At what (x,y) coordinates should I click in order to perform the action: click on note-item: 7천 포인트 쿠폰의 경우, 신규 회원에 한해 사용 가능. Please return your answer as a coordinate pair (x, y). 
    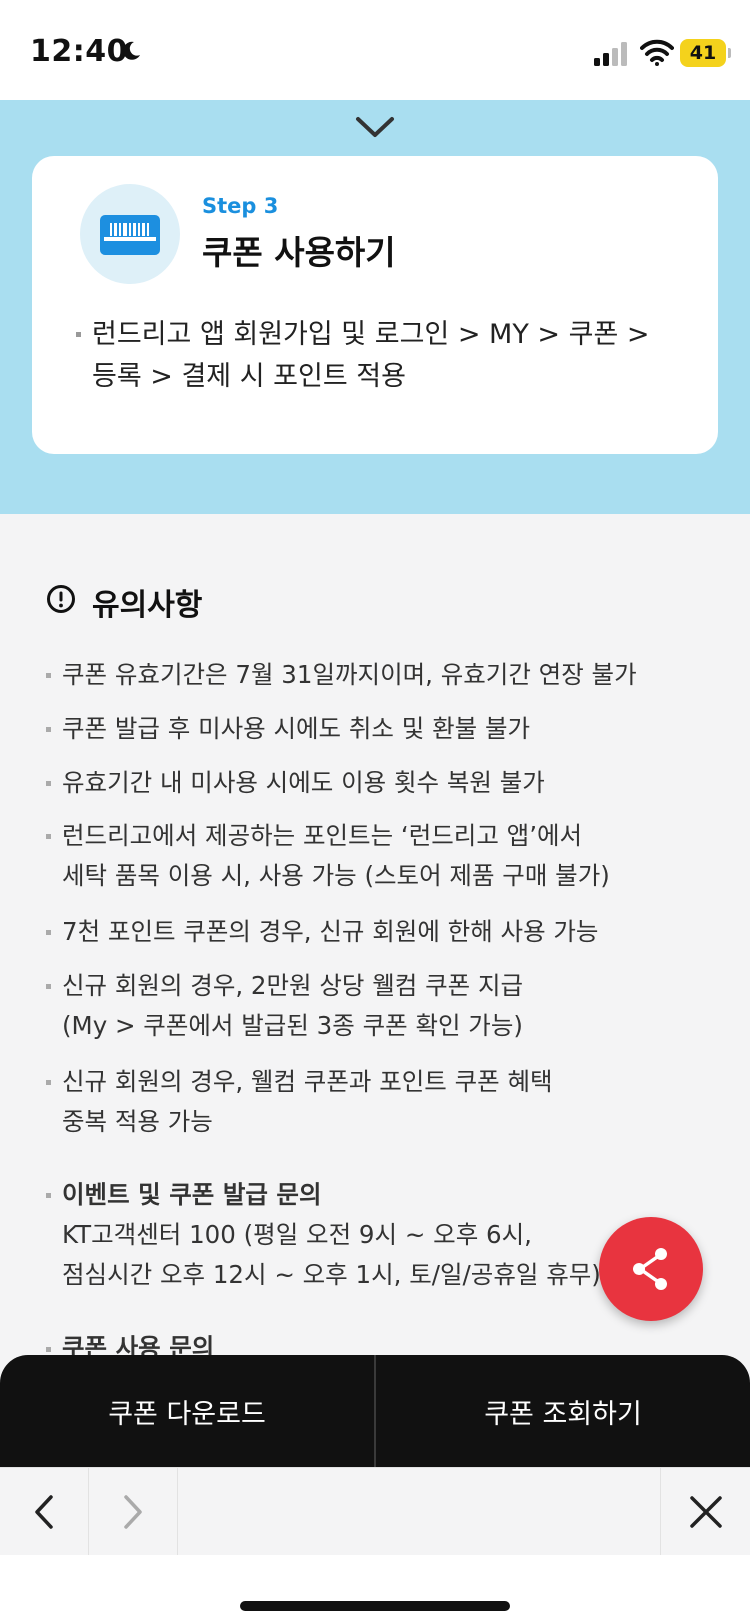
    Looking at the image, I should click on (382, 932).